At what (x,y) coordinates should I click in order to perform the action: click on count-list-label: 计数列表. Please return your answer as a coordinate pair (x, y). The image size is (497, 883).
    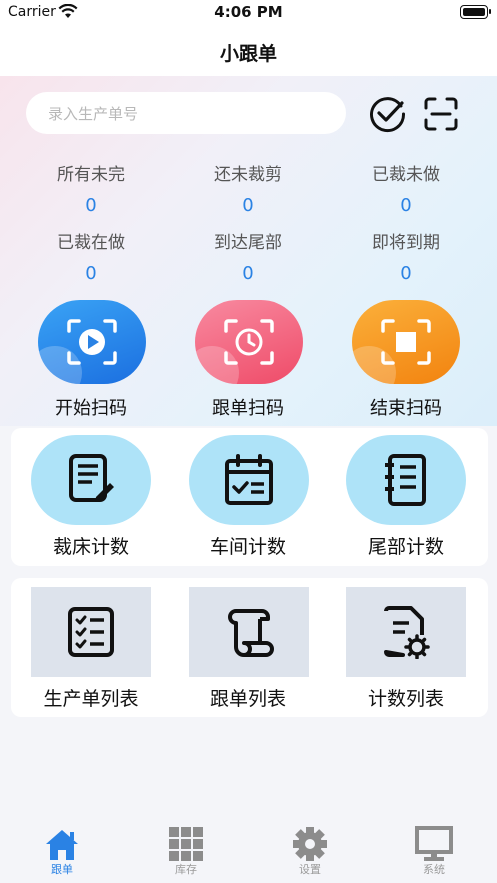
    Looking at the image, I should click on (405, 699).